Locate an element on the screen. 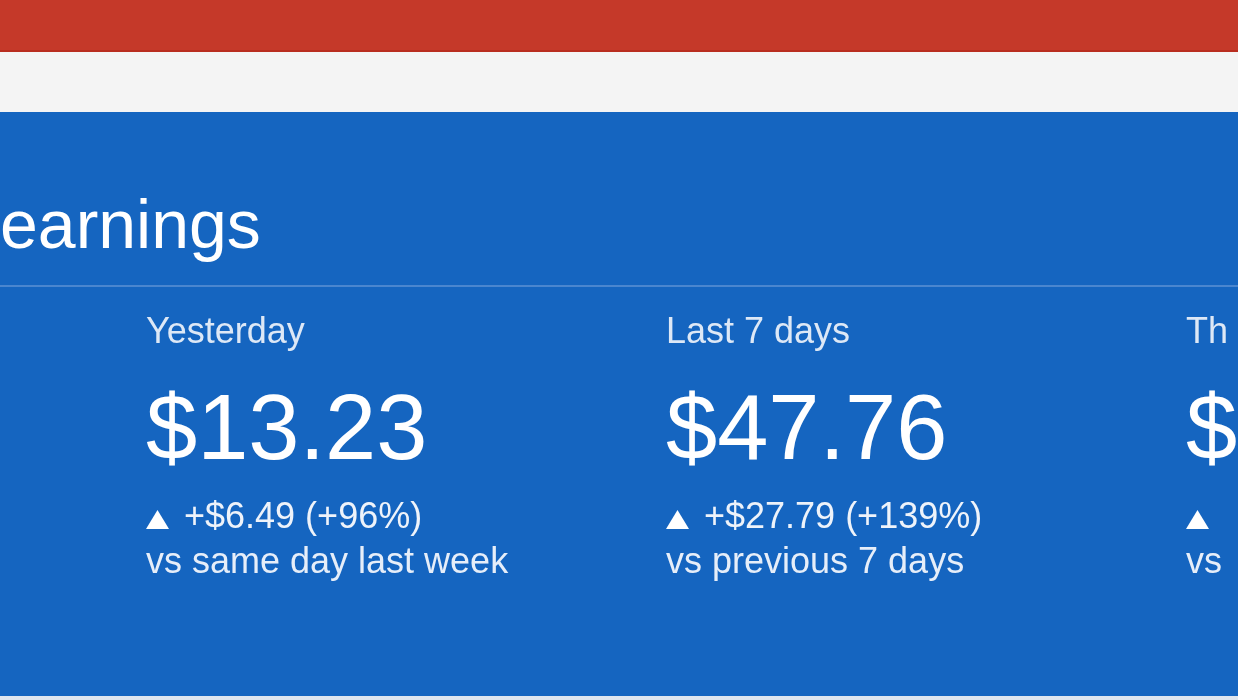 This screenshot has width=1238, height=700. period-label: Th is located at coordinates (1207, 331).